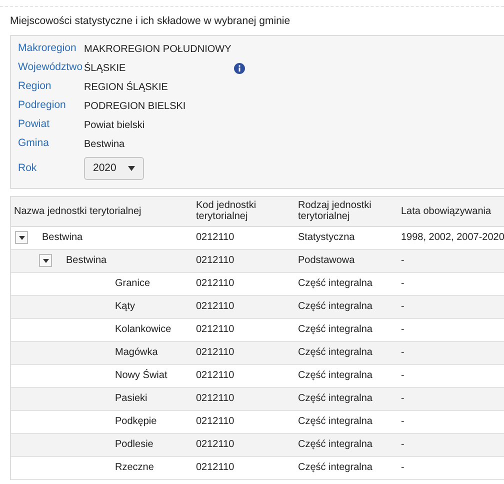 This screenshot has width=504, height=484. Describe the element at coordinates (158, 49) in the screenshot. I see `field-value: MAKROREGION POŁUDNIOWY` at that location.